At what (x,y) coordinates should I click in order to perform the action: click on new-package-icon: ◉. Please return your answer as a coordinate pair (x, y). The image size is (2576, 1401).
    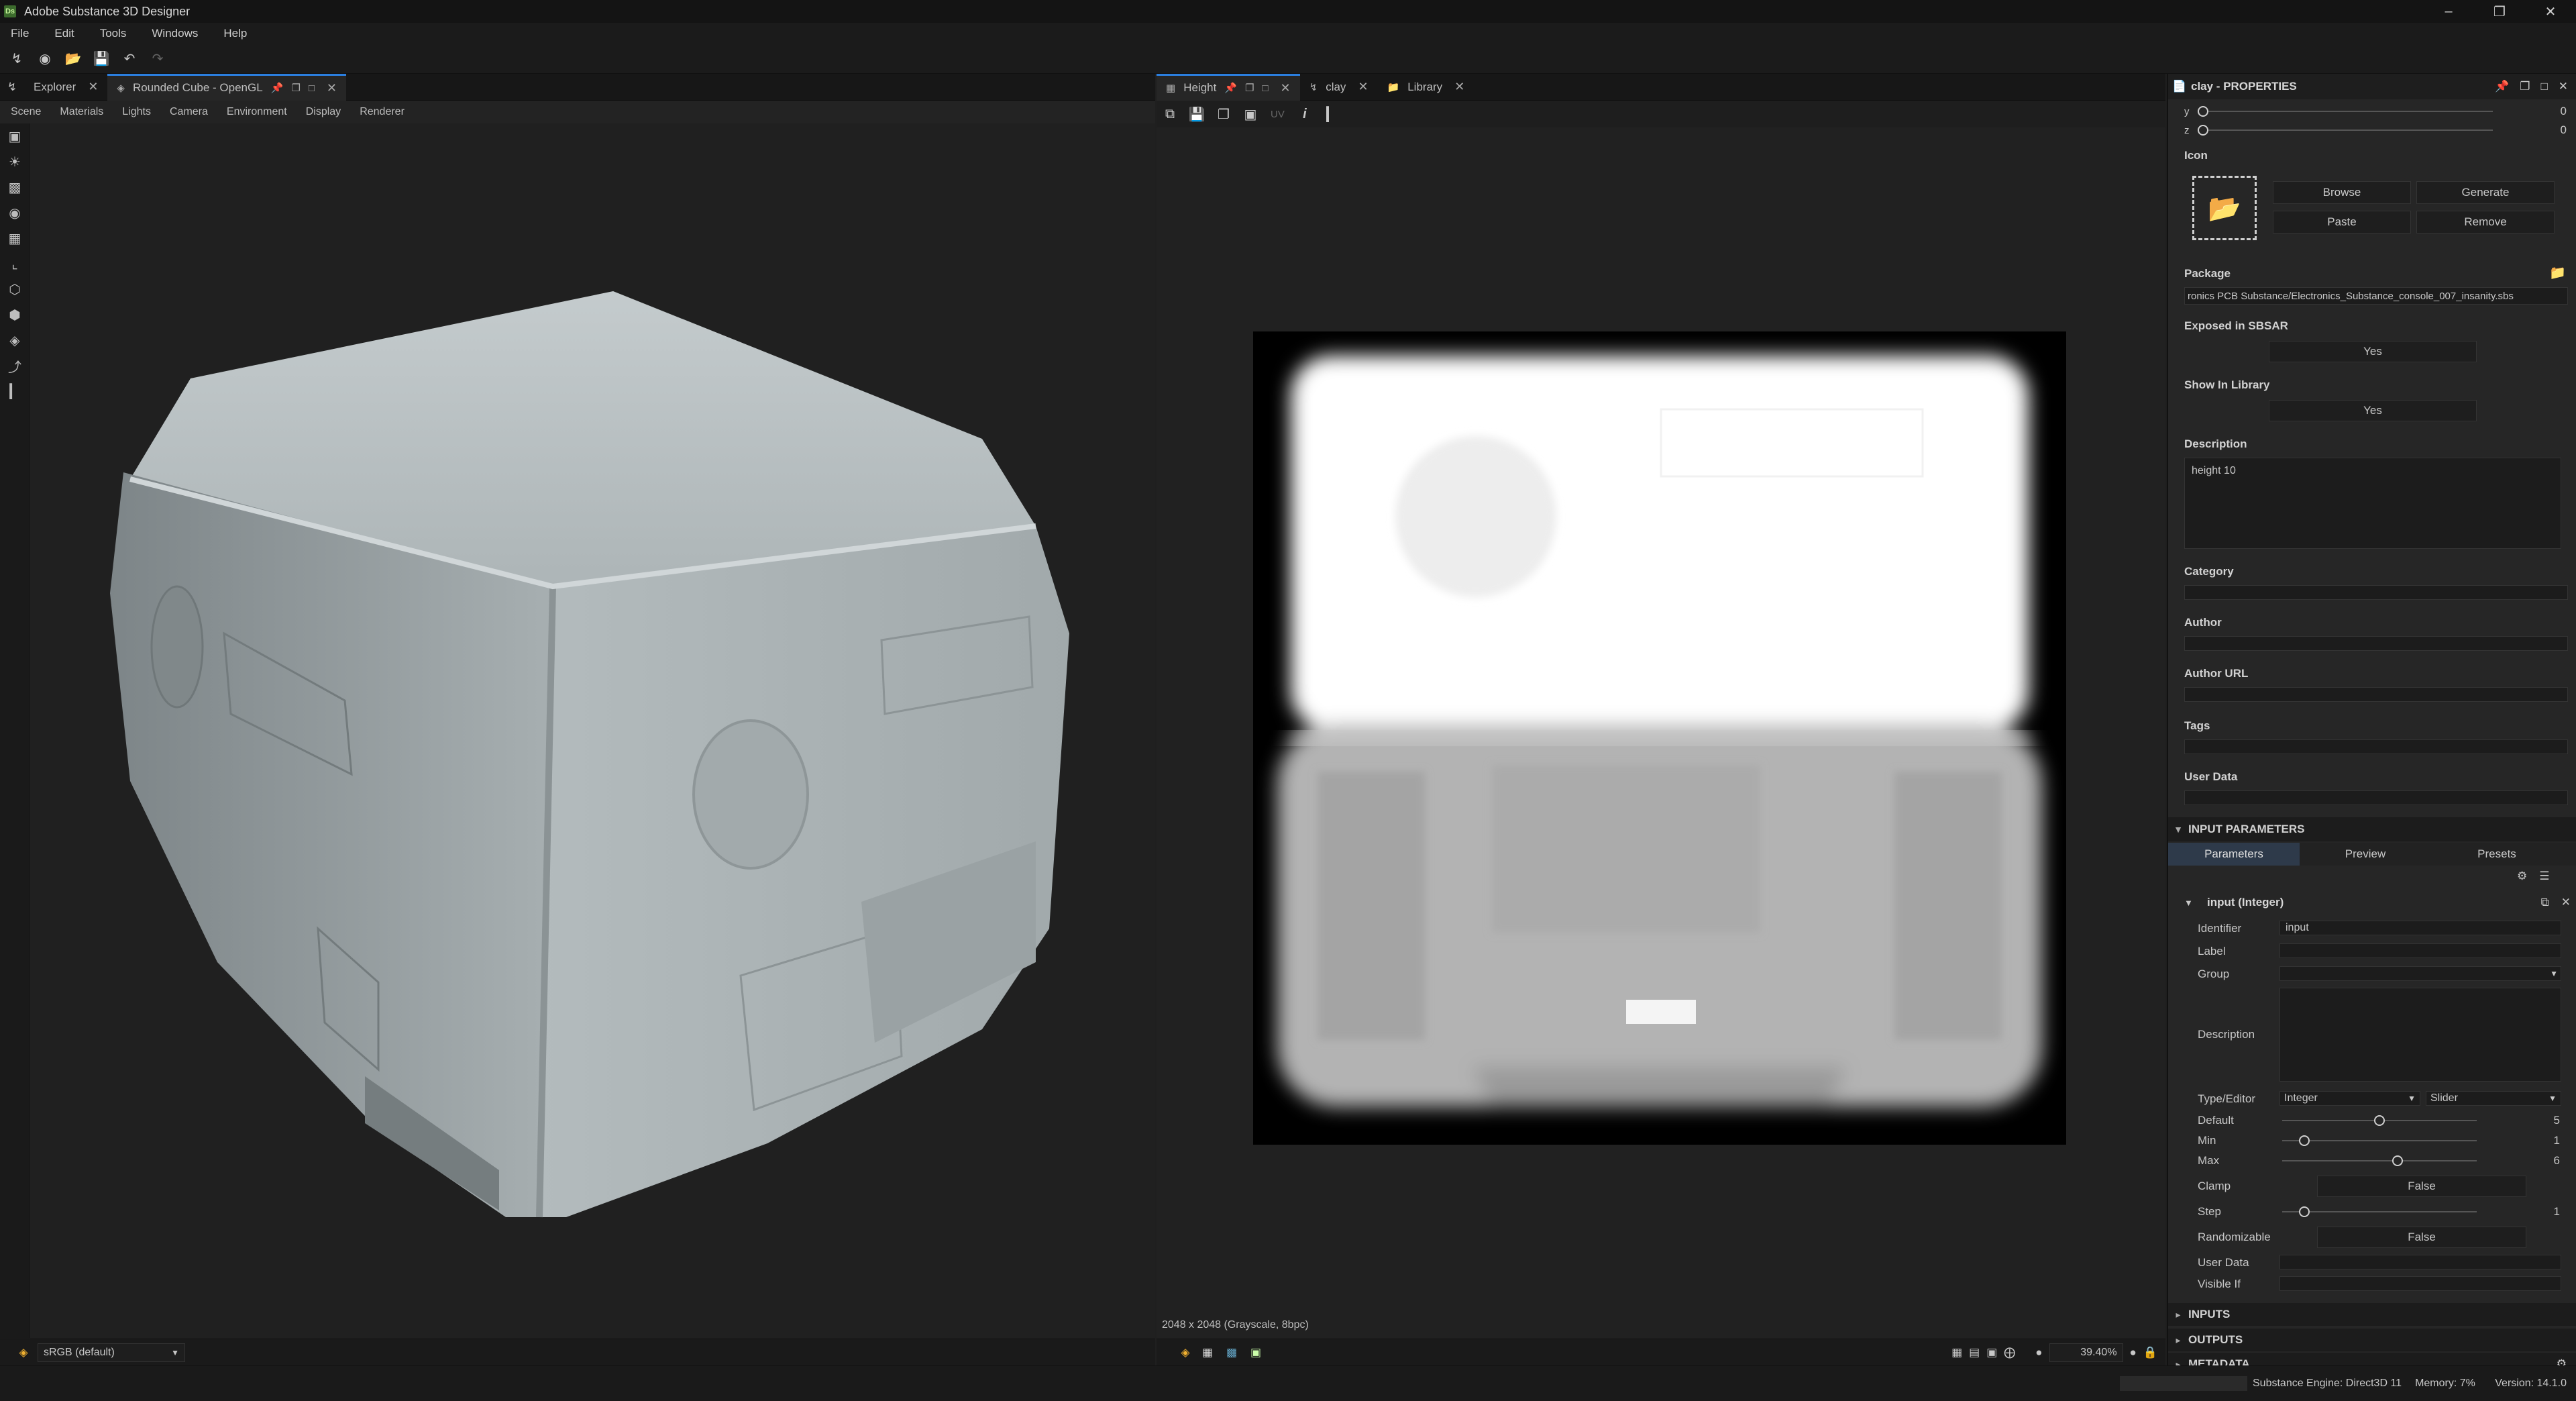
    Looking at the image, I should click on (45, 59).